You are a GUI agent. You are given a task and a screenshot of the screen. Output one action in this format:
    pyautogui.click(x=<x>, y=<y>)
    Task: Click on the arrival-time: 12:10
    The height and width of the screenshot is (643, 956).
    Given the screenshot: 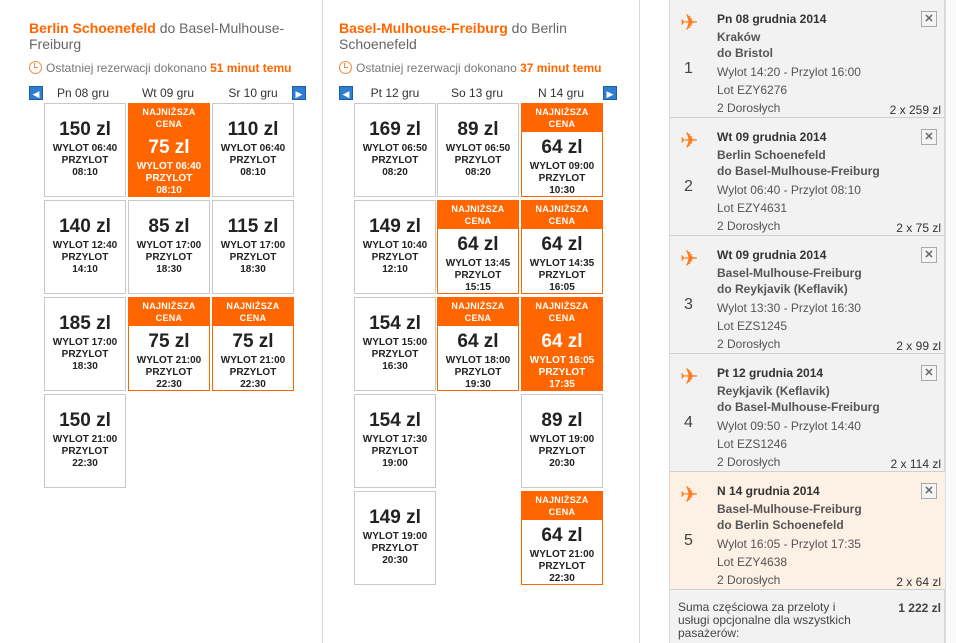 What is the action you would take?
    pyautogui.click(x=395, y=269)
    